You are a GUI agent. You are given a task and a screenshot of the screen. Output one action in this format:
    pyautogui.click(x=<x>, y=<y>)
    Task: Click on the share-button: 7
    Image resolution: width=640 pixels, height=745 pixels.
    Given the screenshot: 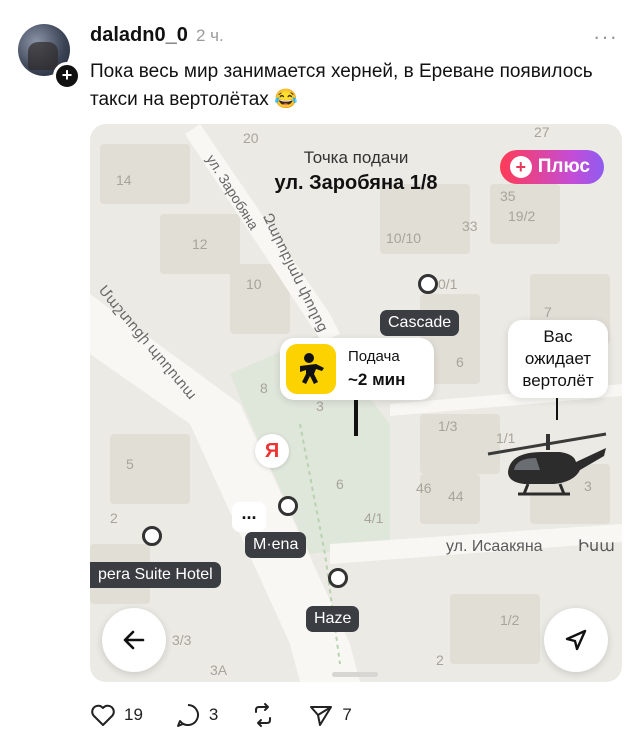 What is the action you would take?
    pyautogui.click(x=330, y=715)
    